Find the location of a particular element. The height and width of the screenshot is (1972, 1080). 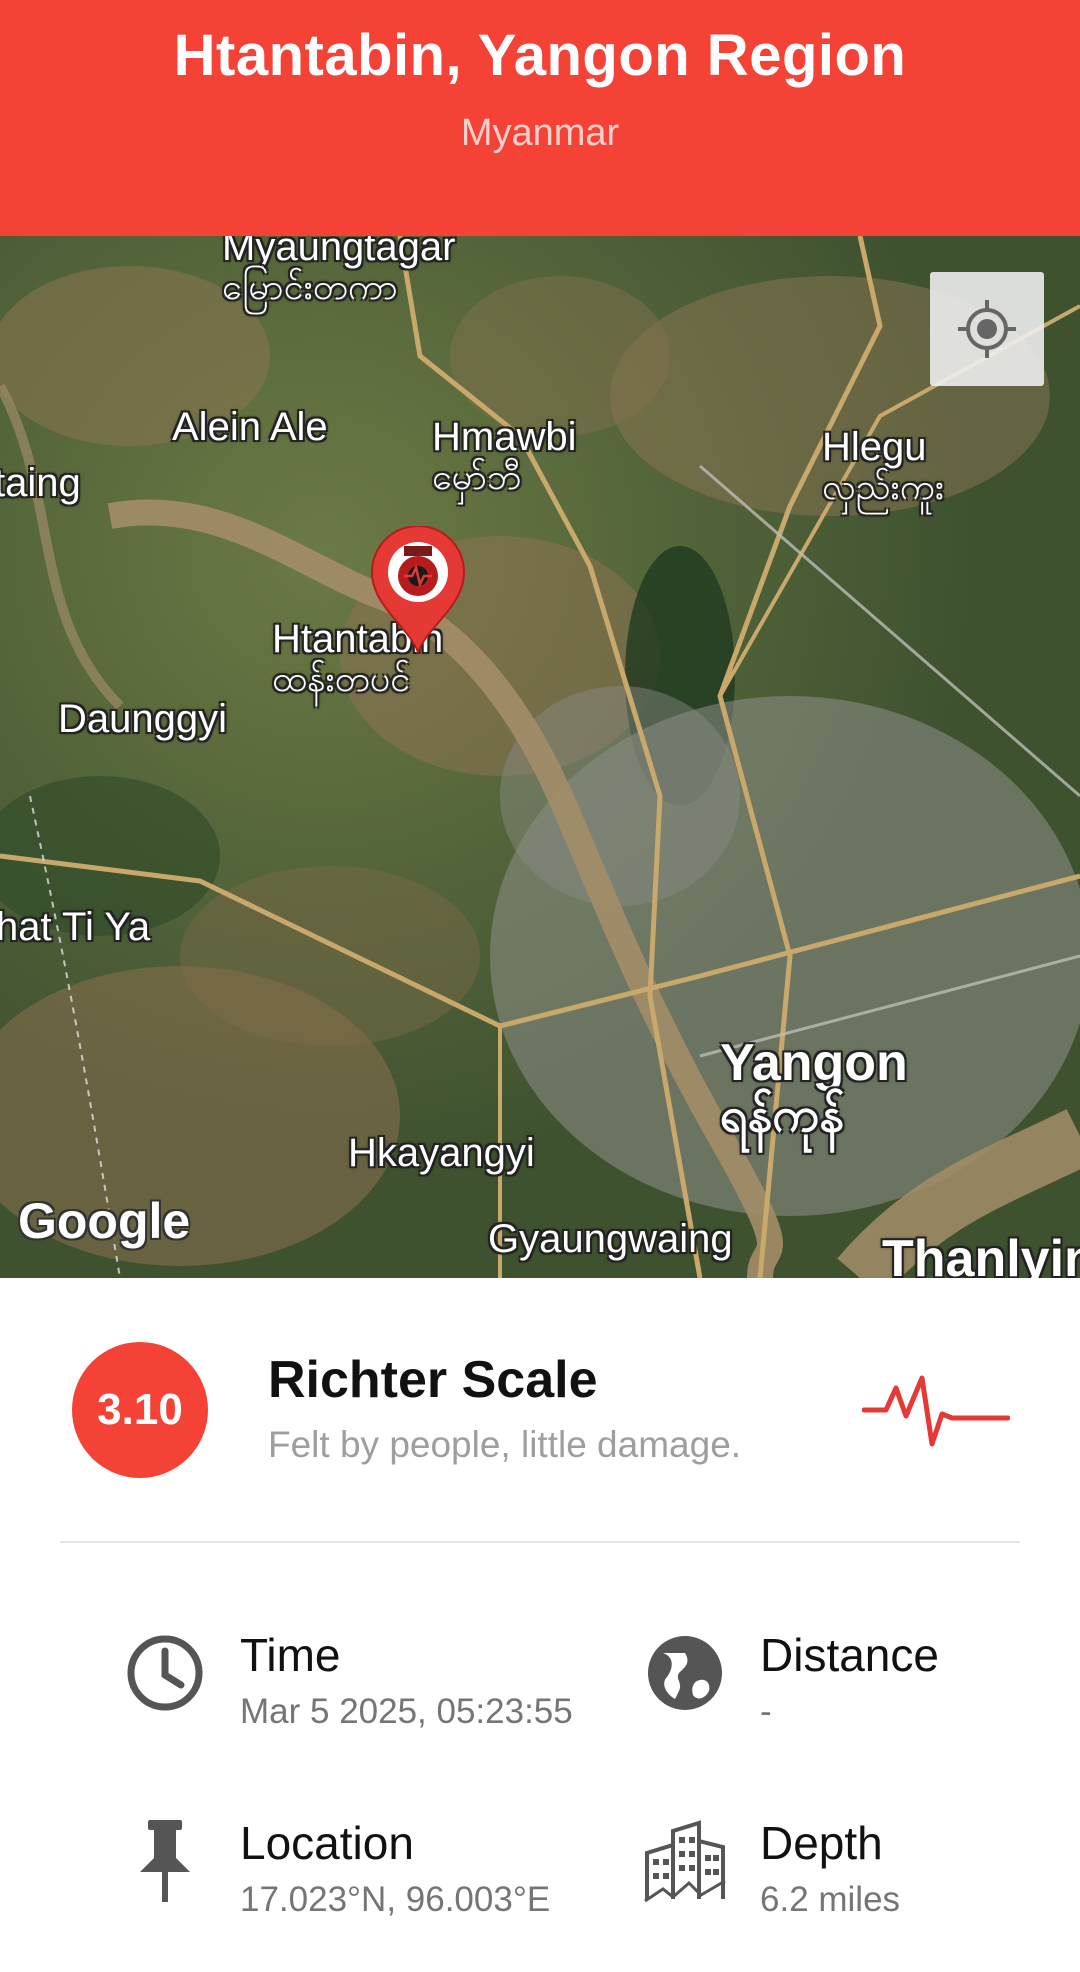

map-label-gyaungwaing: Gyaungwaing is located at coordinates (610, 1239).